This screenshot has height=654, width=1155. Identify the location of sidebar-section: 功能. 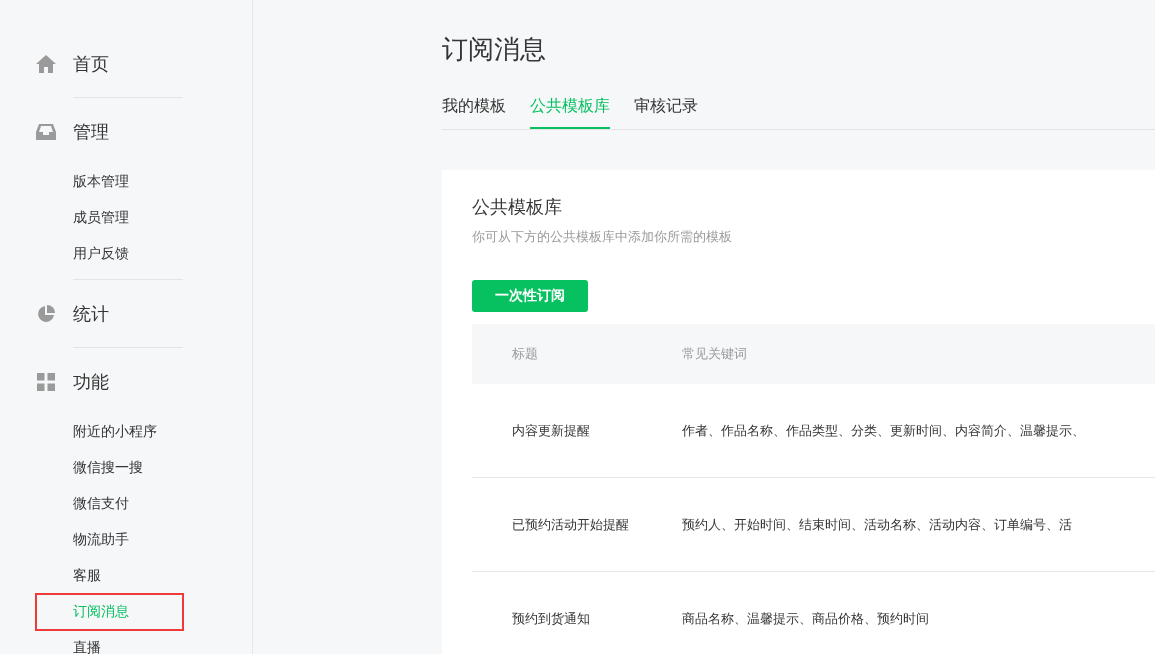
(91, 382).